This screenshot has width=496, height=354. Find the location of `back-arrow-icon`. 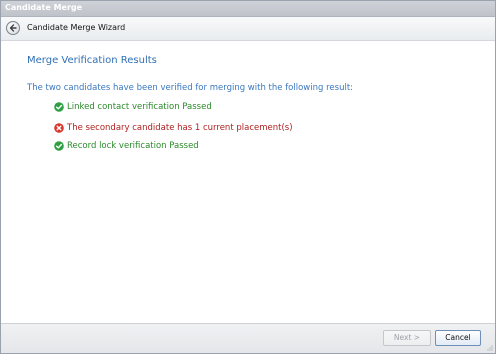

back-arrow-icon is located at coordinates (13, 28).